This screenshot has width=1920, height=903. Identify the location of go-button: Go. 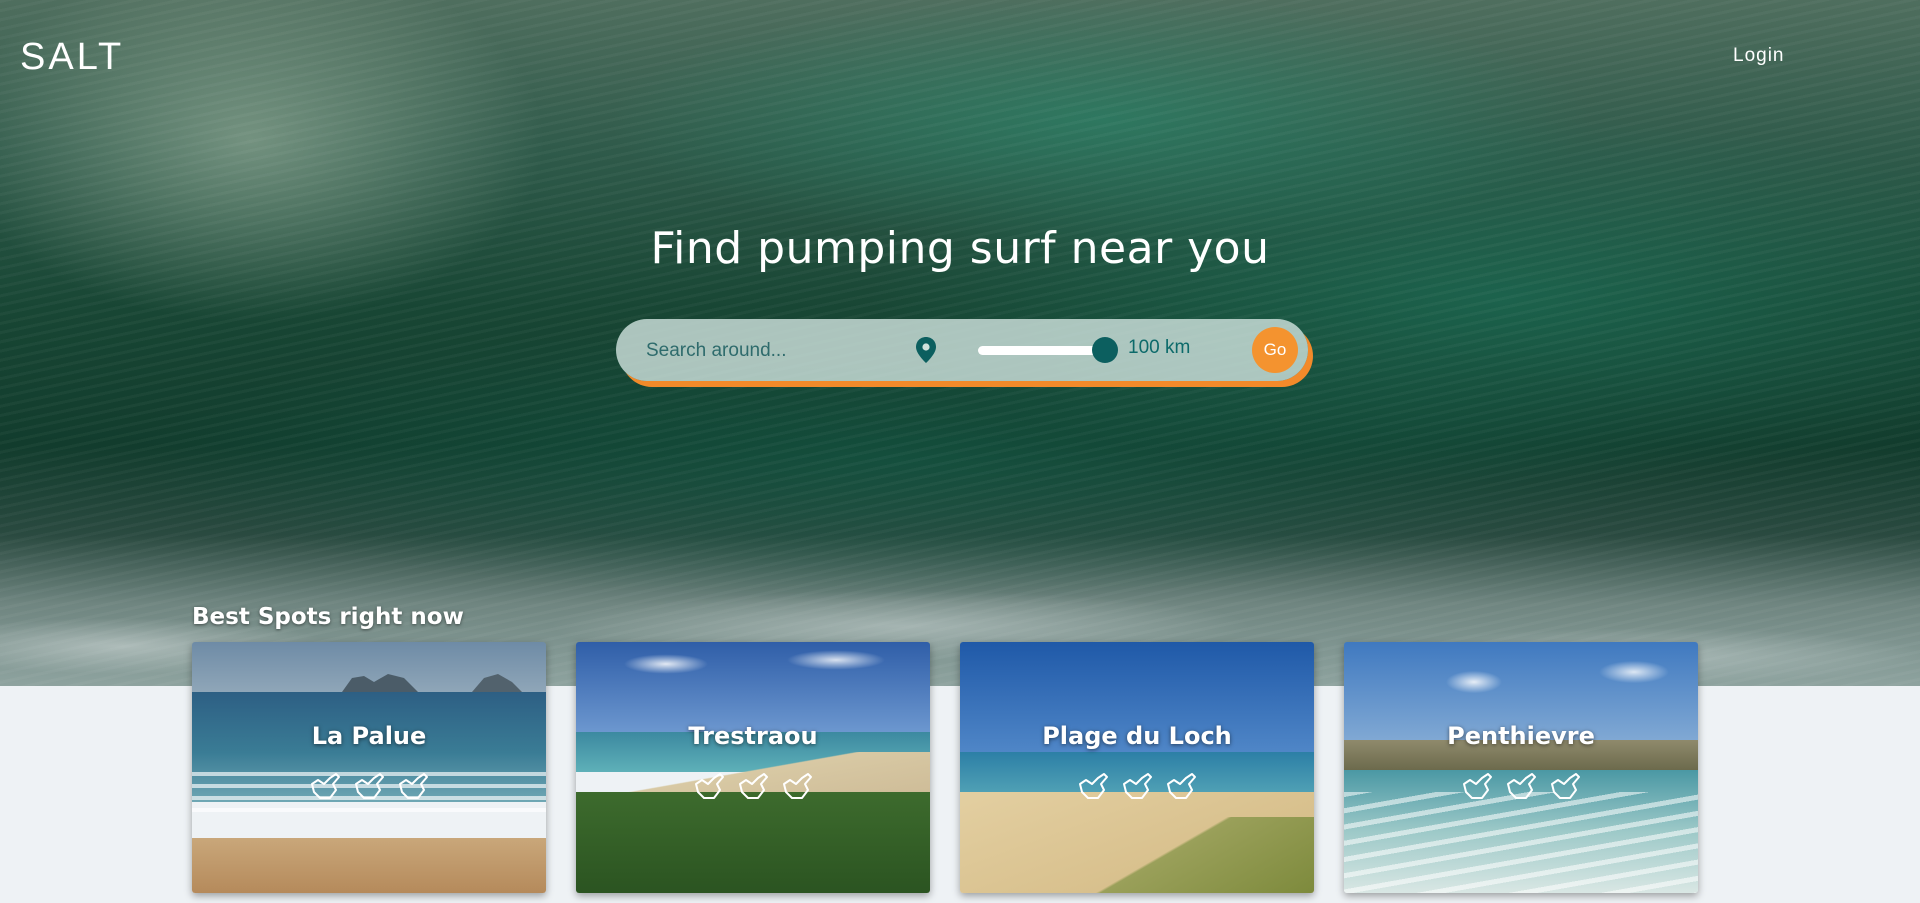
(1275, 350).